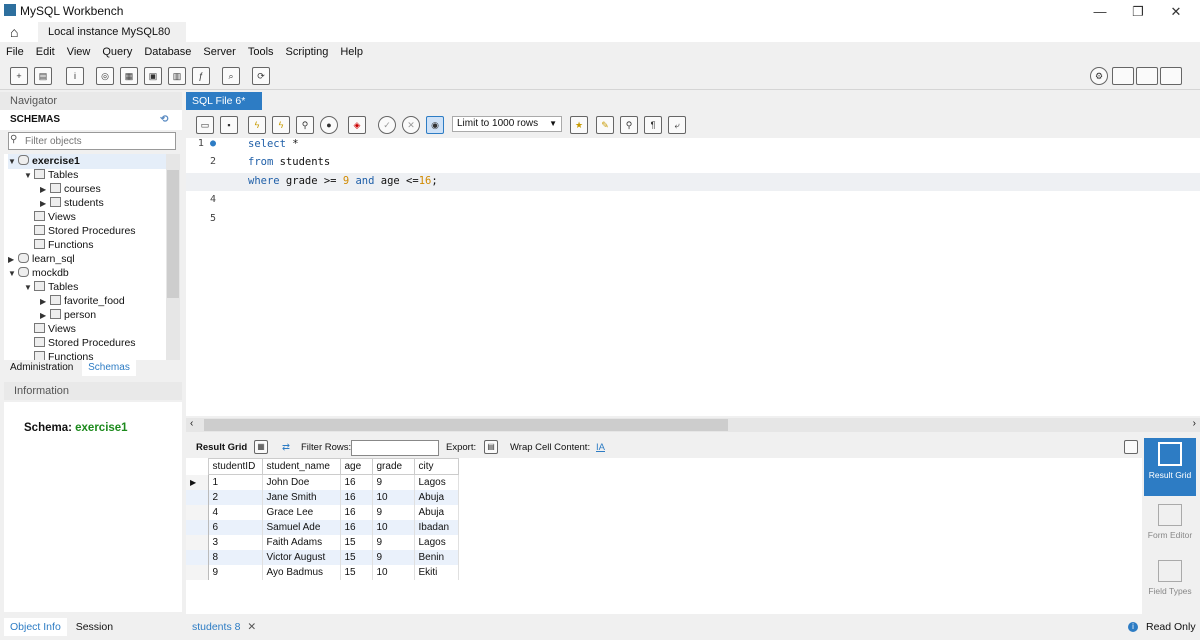 The height and width of the screenshot is (640, 1200). Describe the element at coordinates (301, 572) in the screenshot. I see `cell-student-name: Ayo Badmus` at that location.